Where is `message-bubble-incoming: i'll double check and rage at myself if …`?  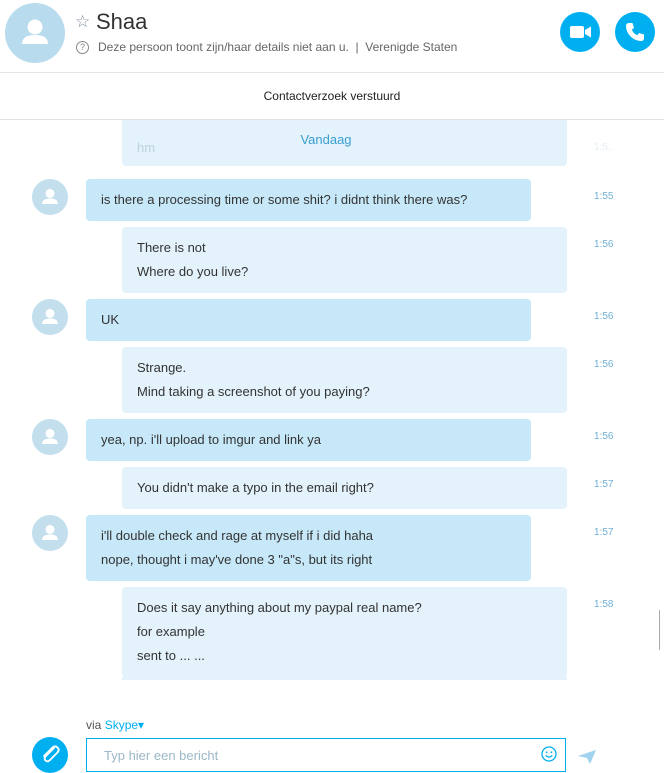 message-bubble-incoming: i'll double check and rage at myself if … is located at coordinates (308, 548).